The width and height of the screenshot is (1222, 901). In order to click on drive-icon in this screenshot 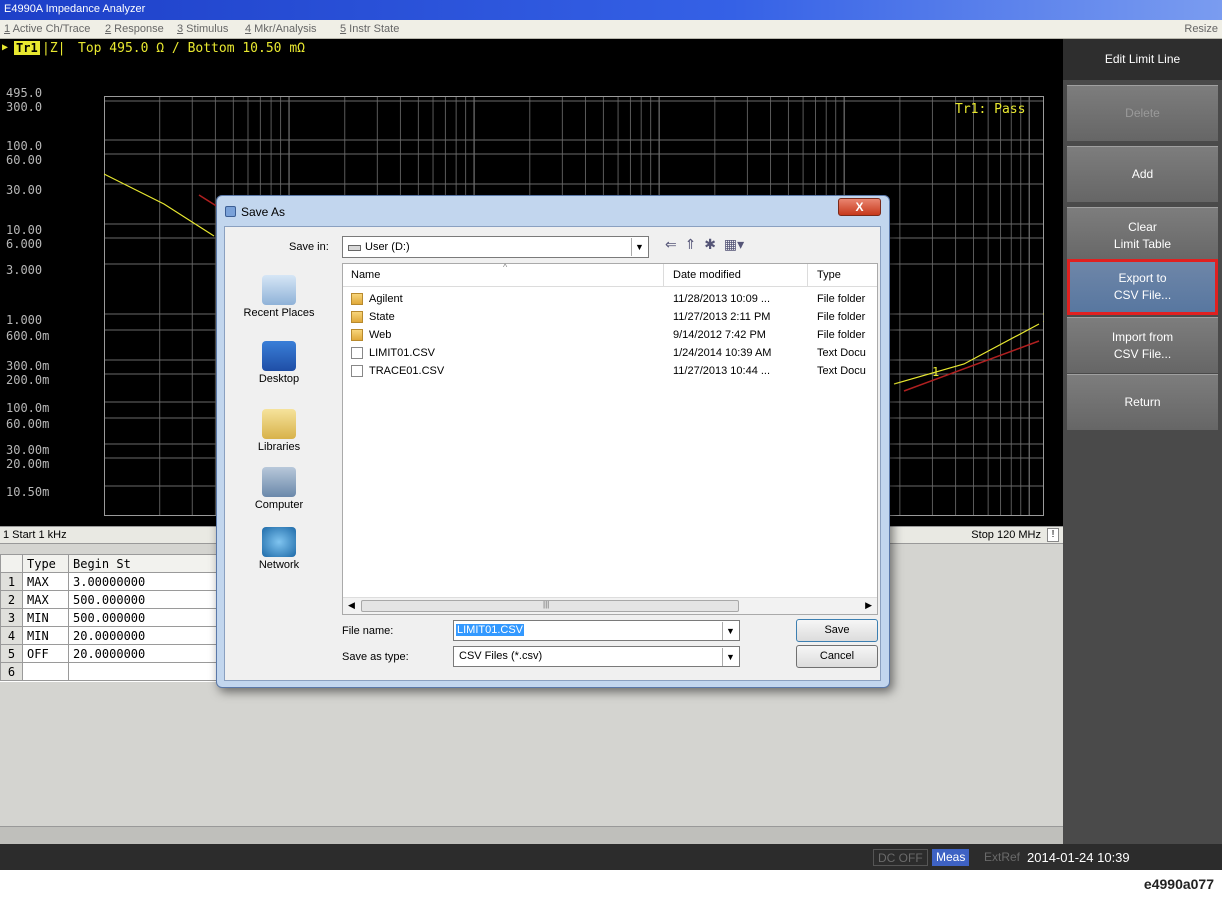, I will do `click(354, 248)`.